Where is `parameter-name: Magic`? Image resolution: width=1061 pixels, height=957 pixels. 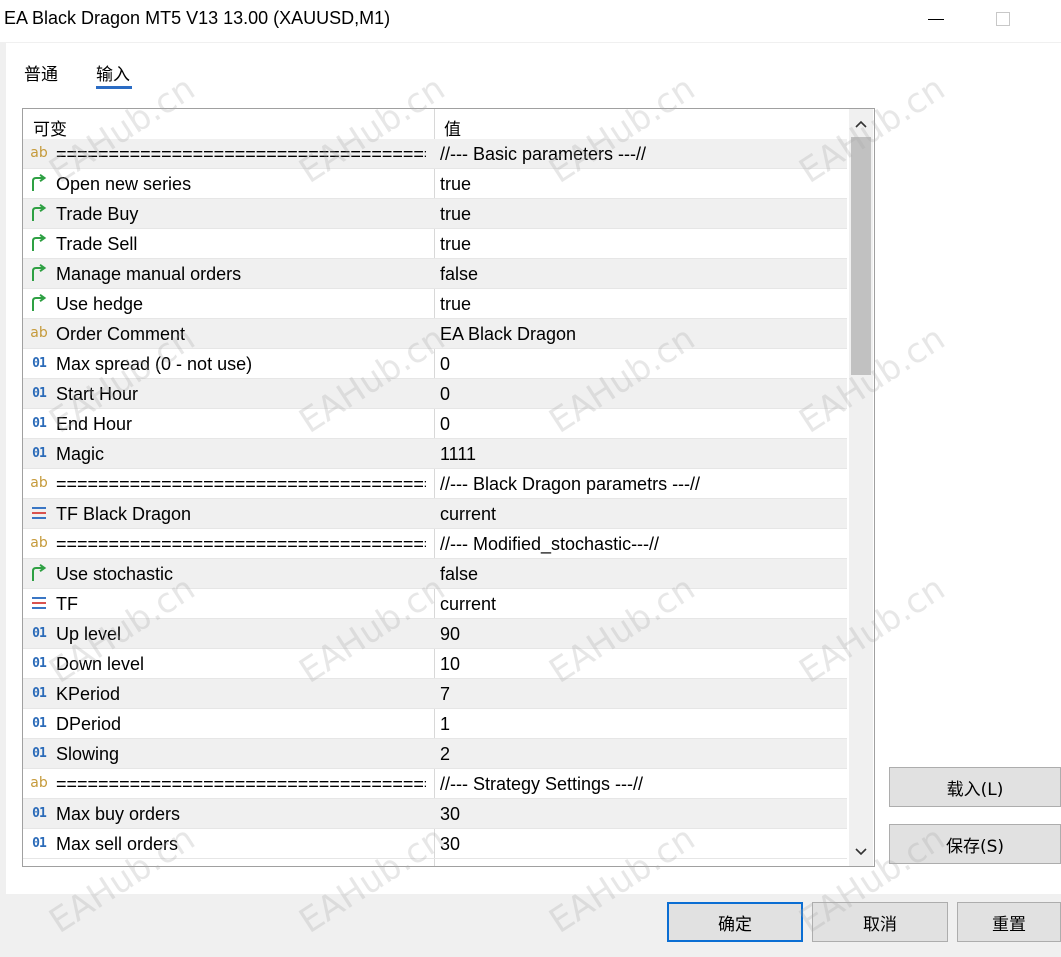
parameter-name: Magic is located at coordinates (80, 454).